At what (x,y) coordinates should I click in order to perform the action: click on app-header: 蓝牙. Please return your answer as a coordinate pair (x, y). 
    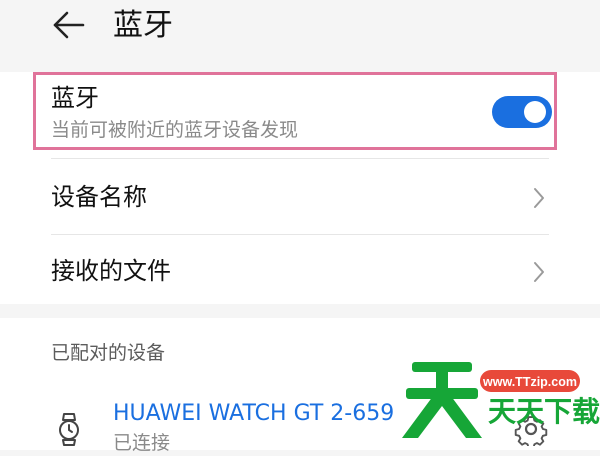
    Looking at the image, I should click on (300, 30).